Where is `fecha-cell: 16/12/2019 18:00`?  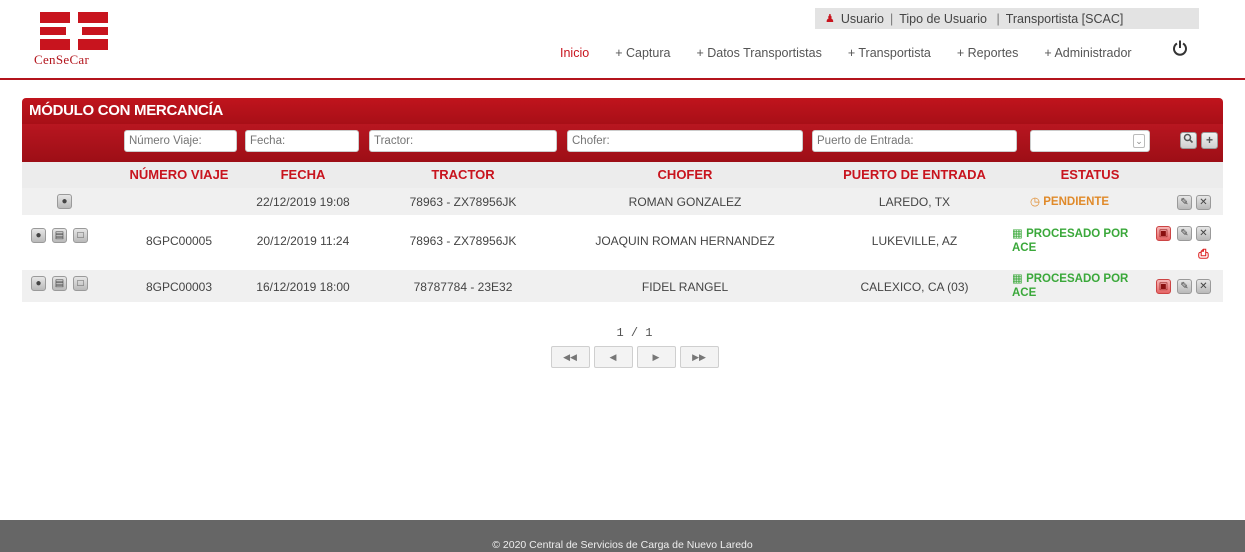
fecha-cell: 16/12/2019 18:00 is located at coordinates (303, 287).